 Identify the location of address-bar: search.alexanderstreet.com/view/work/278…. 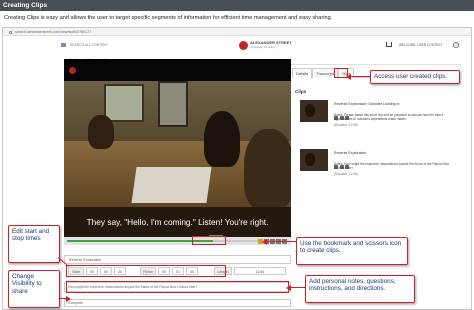
(237, 32).